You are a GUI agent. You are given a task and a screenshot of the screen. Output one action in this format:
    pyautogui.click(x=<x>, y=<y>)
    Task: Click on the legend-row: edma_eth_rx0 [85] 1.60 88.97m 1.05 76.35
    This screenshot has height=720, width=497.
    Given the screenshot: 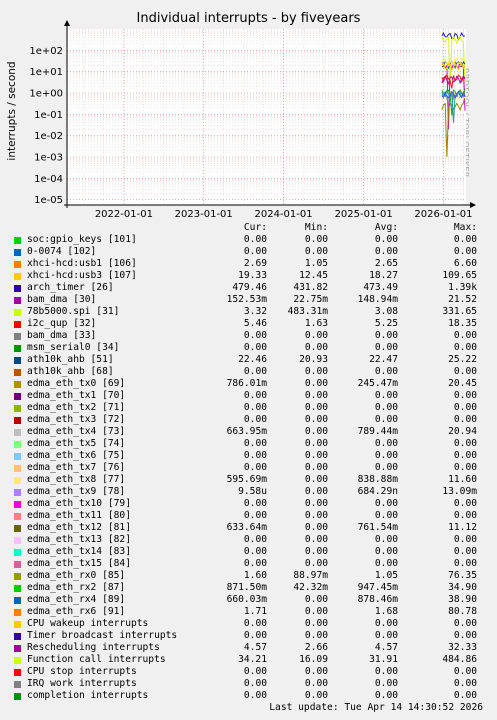 What is the action you would take?
    pyautogui.click(x=251, y=576)
    